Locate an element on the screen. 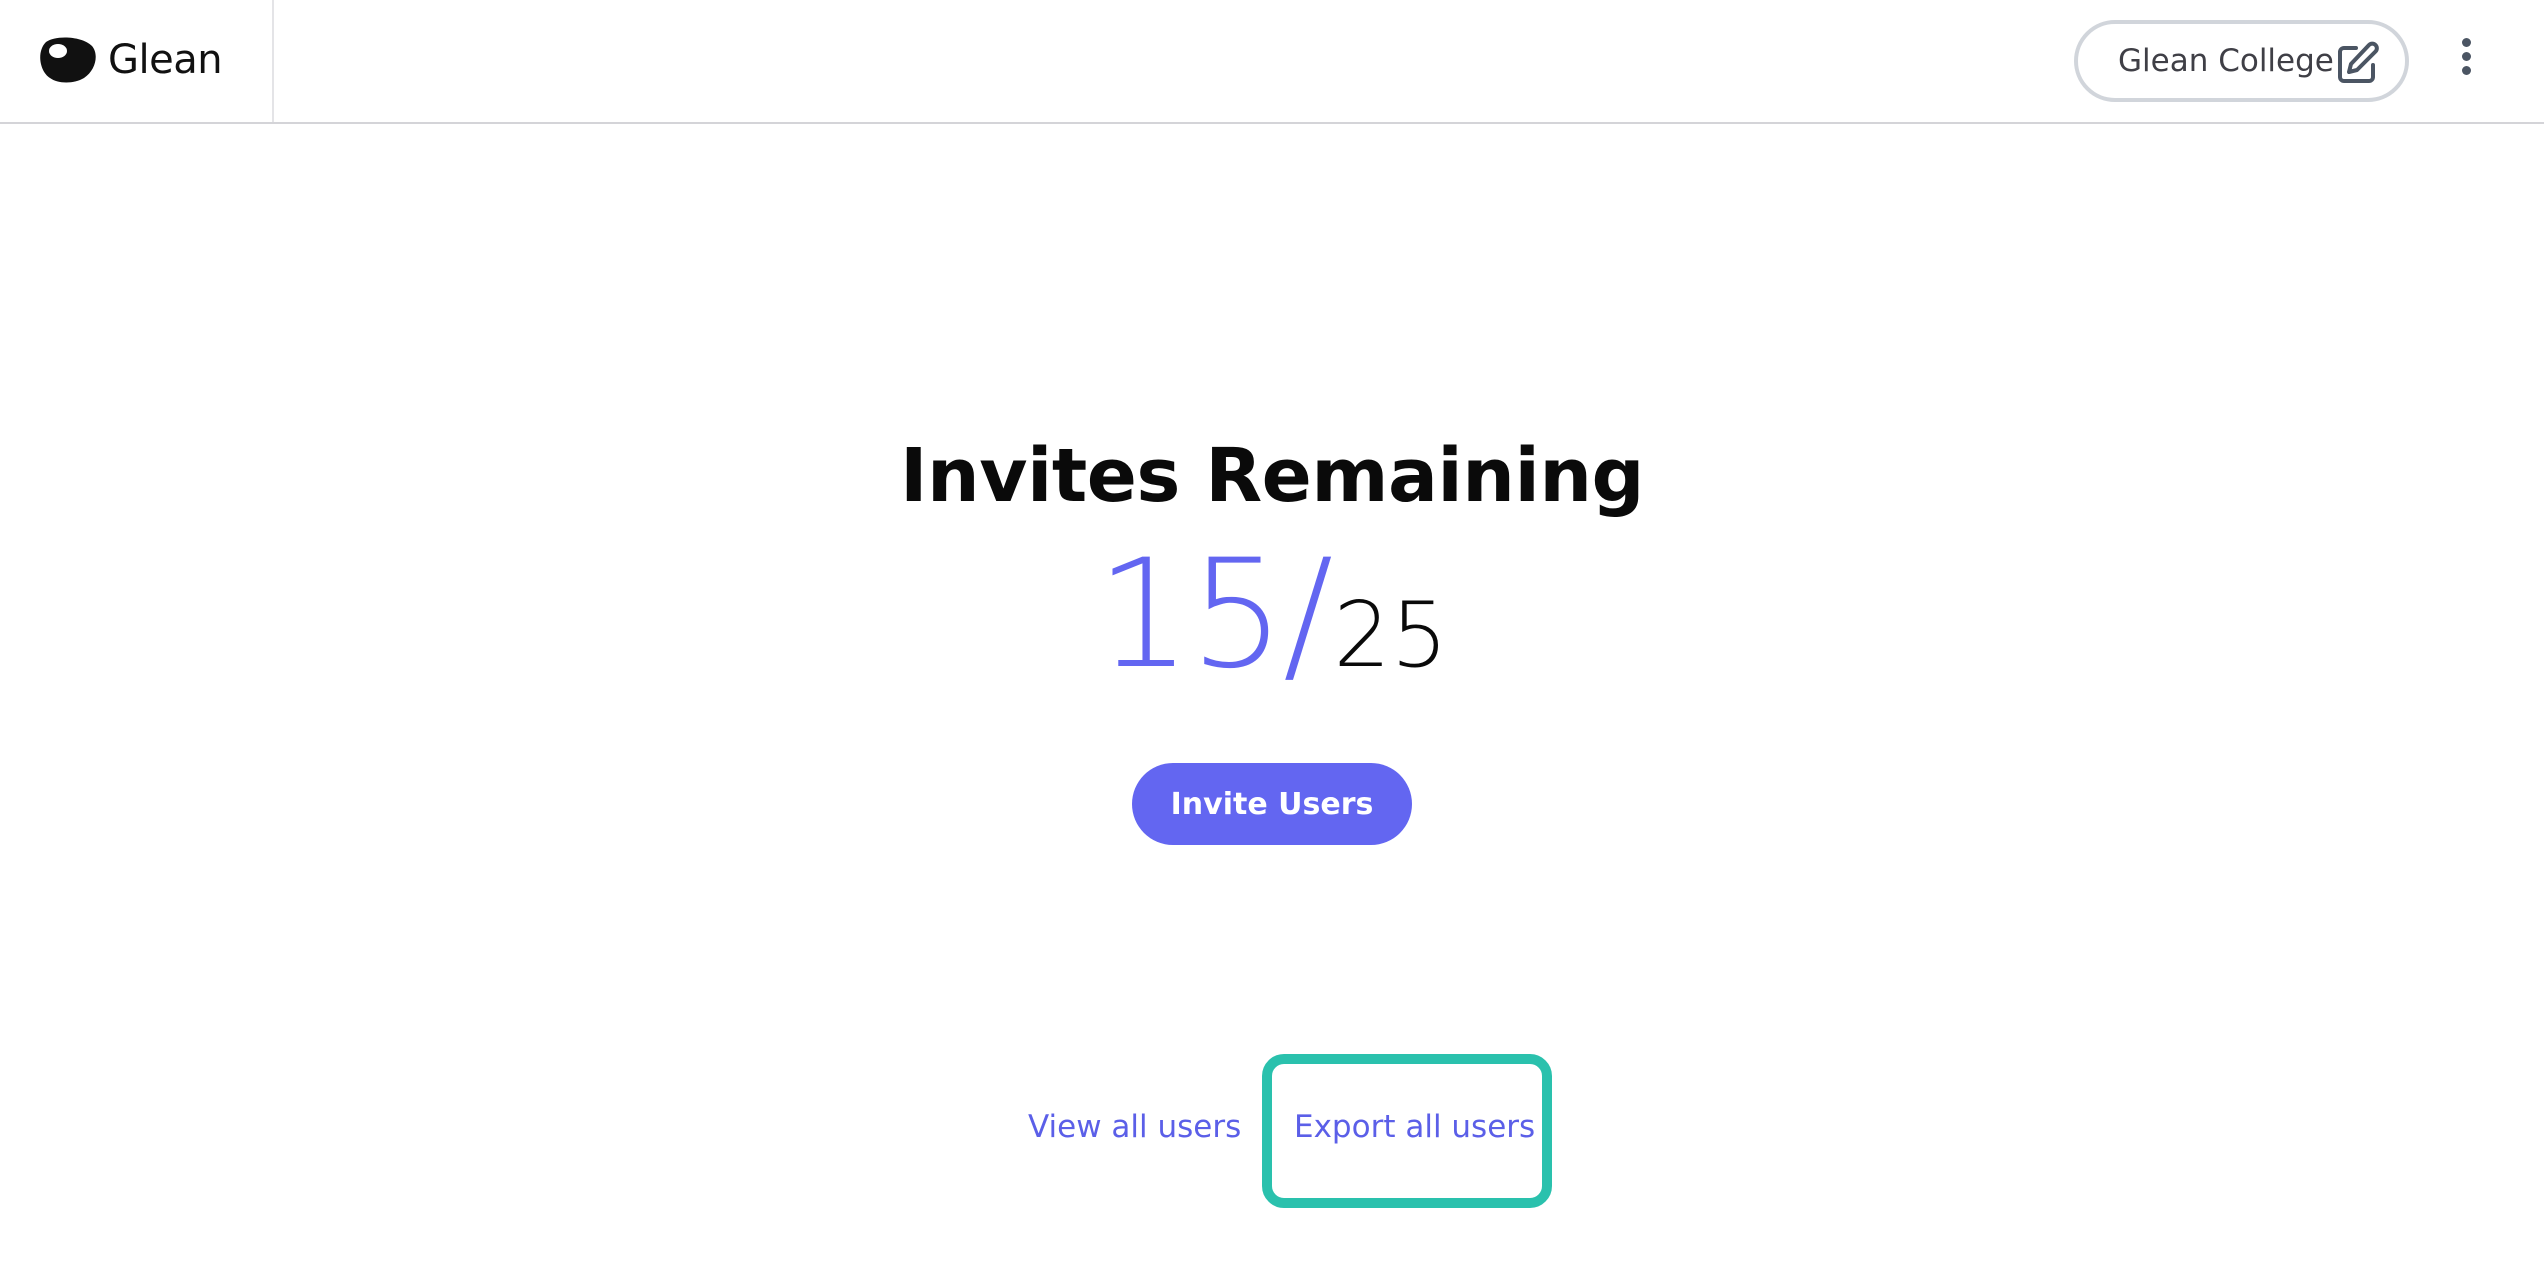  invites-total-value: 25 is located at coordinates (1390, 635).